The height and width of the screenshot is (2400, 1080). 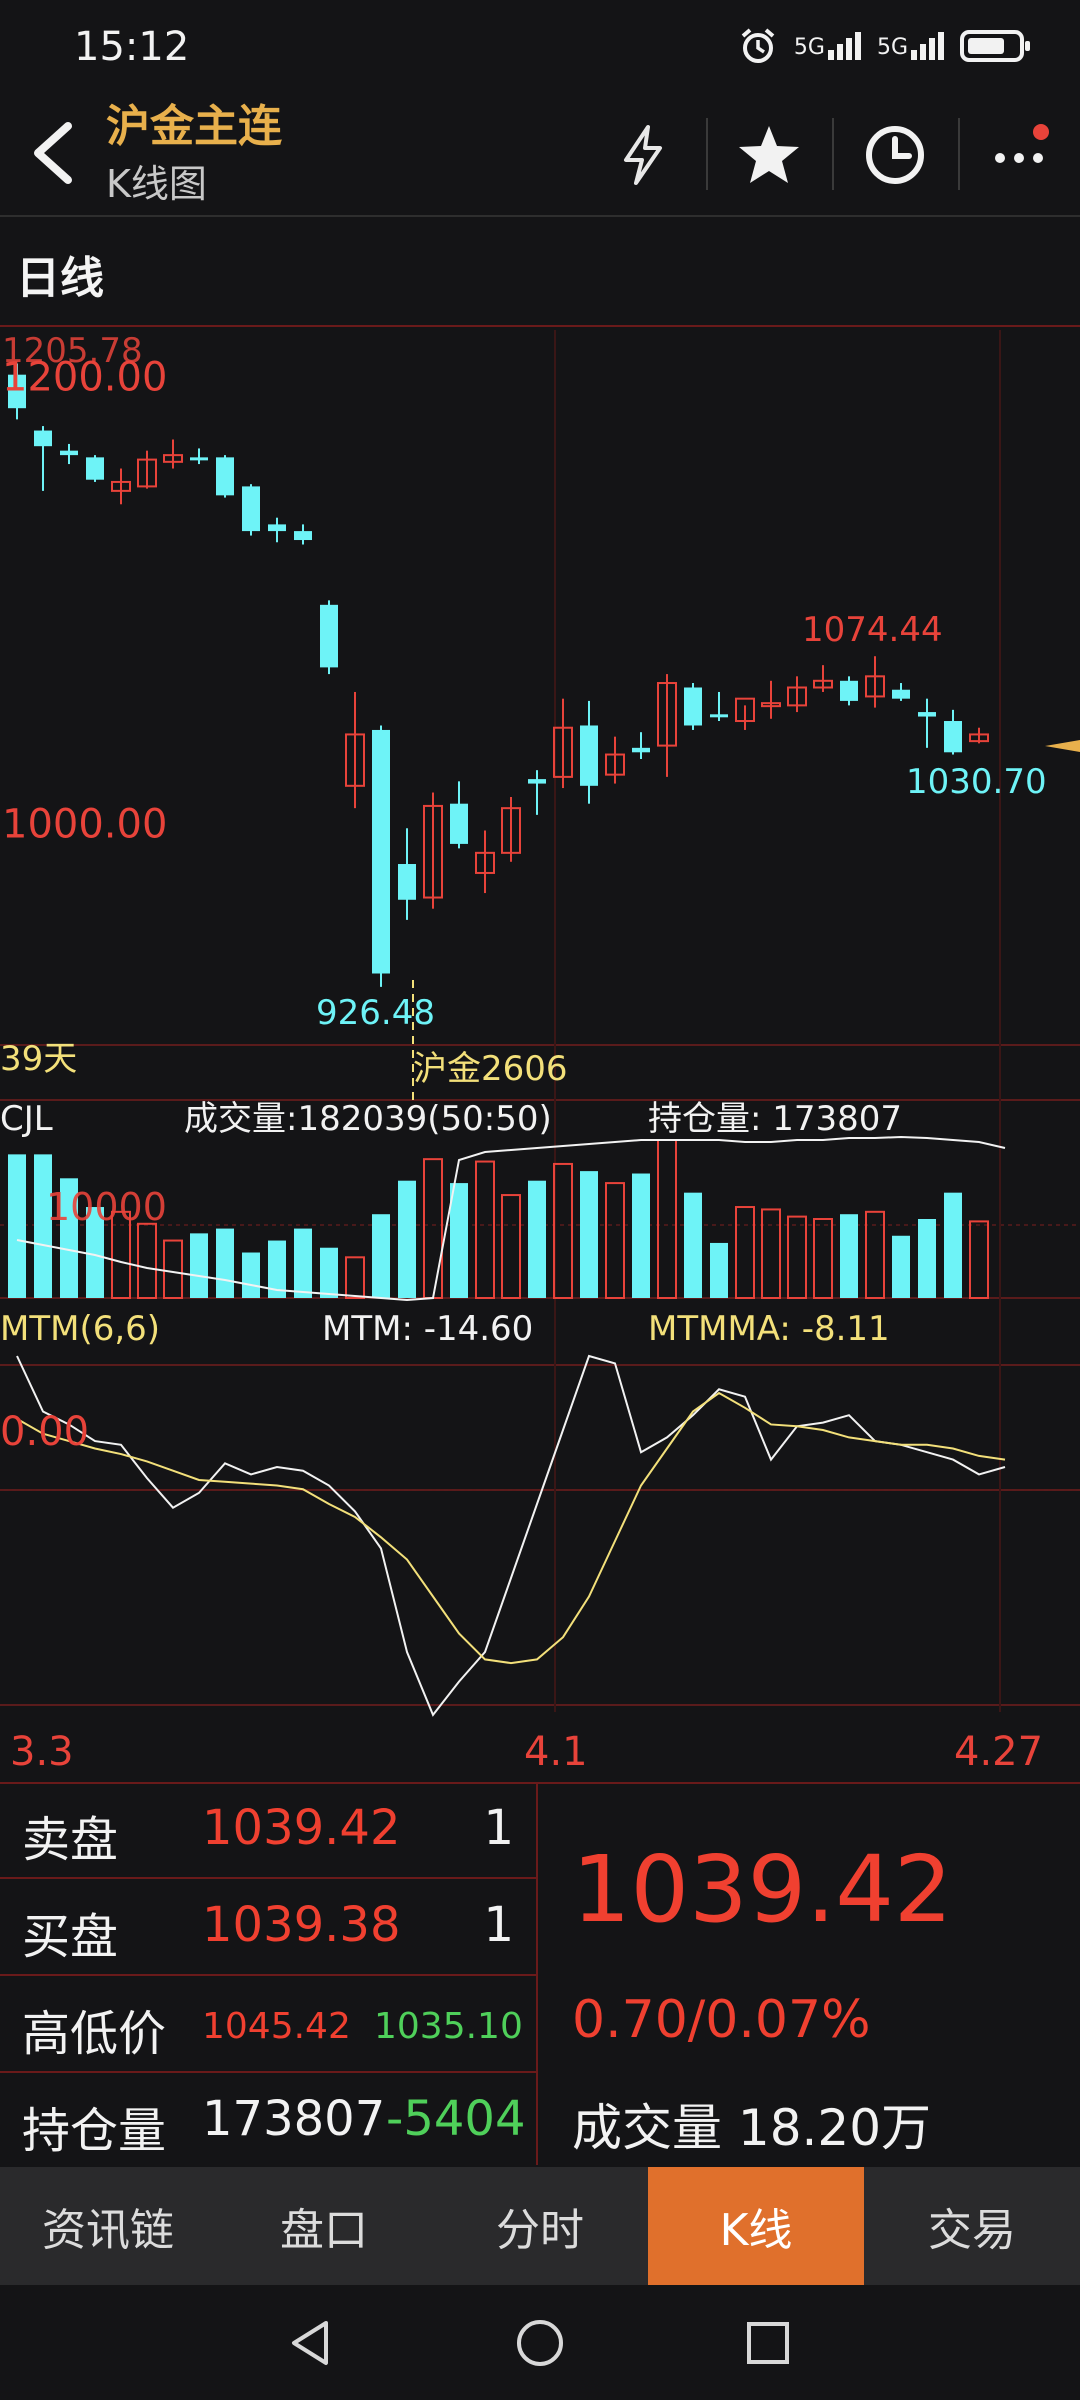 What do you see at coordinates (94, 2034) in the screenshot?
I see `high-low-label: 高低价` at bounding box center [94, 2034].